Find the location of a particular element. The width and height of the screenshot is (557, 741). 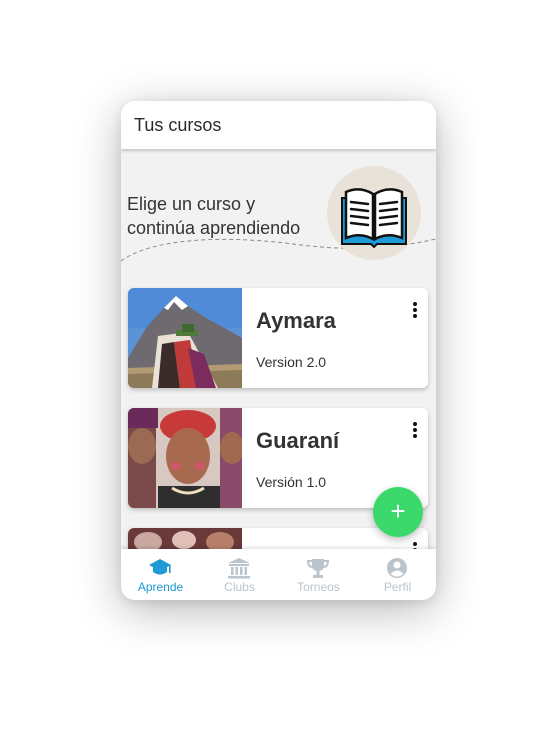

app-bar: Tus cursos is located at coordinates (278, 125).